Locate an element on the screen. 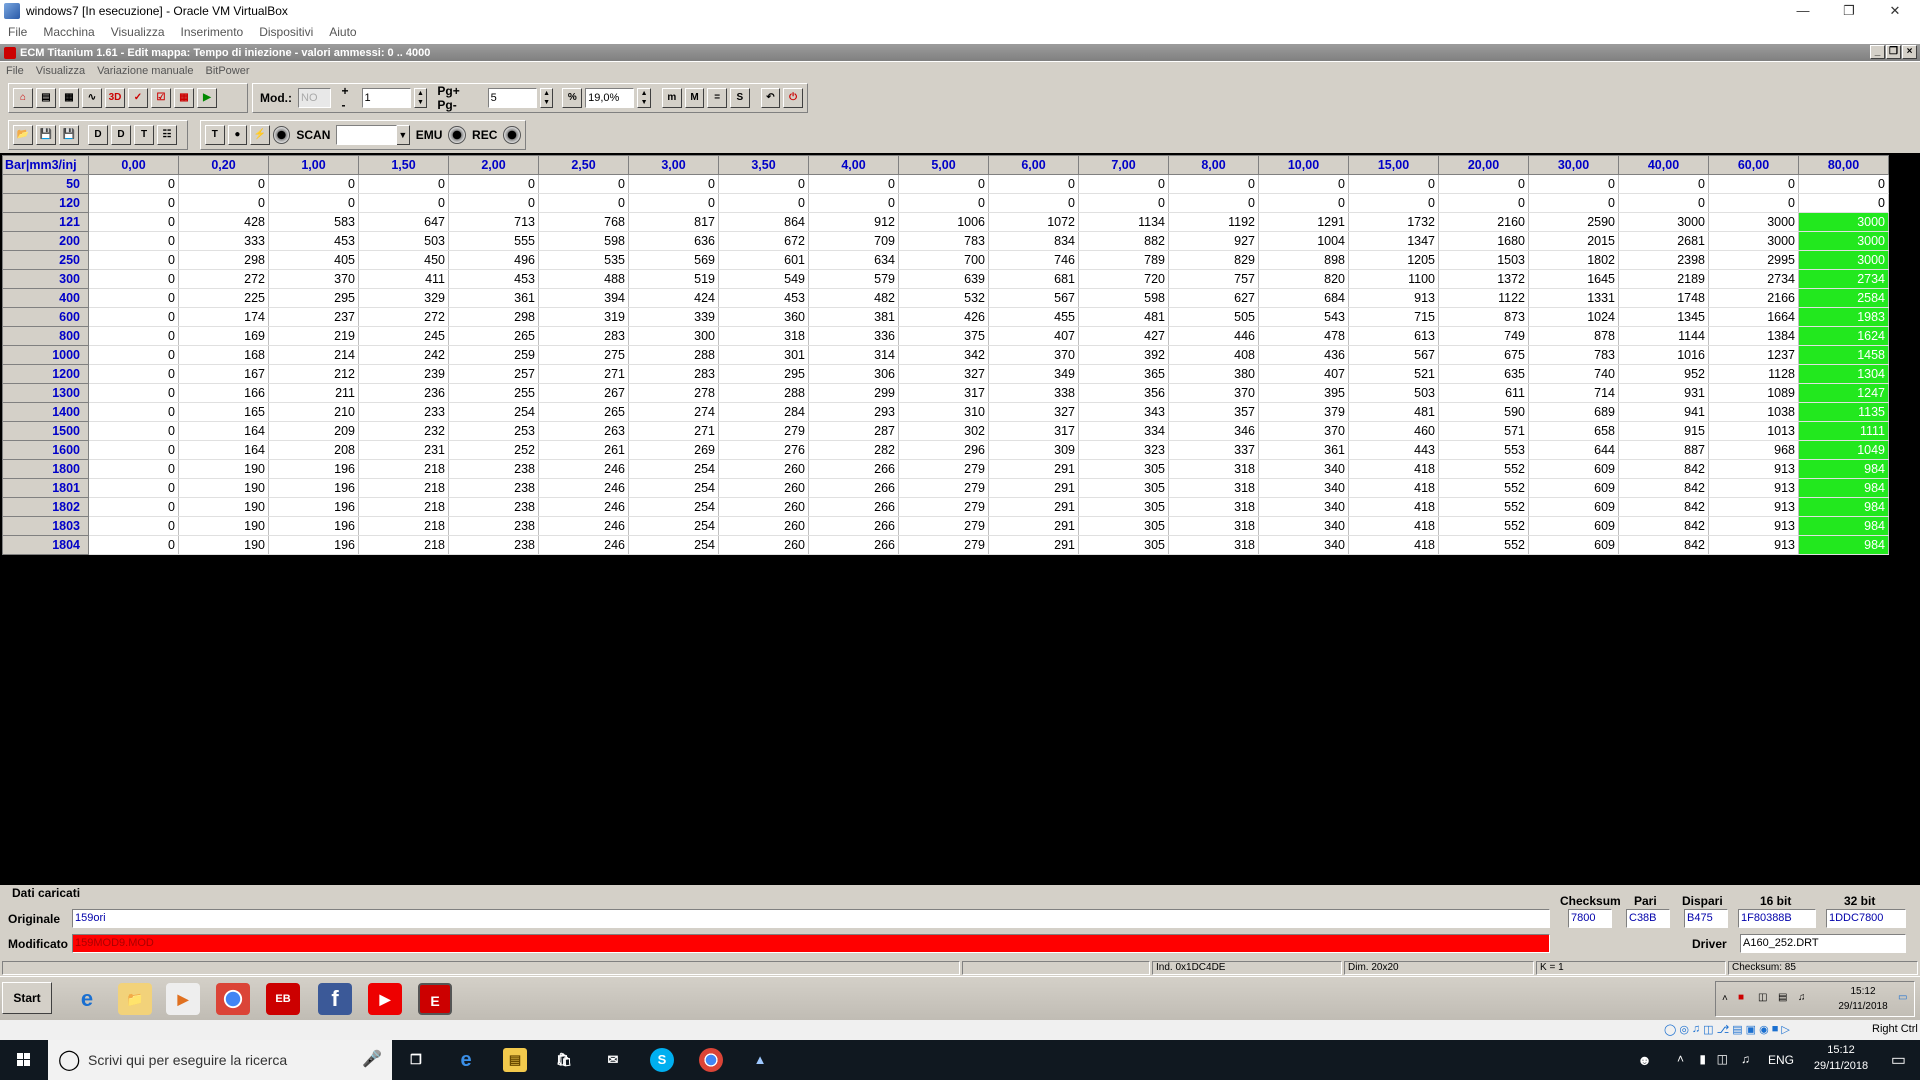 This screenshot has width=1920, height=1085. map-cell: 1049 is located at coordinates (1843, 450).